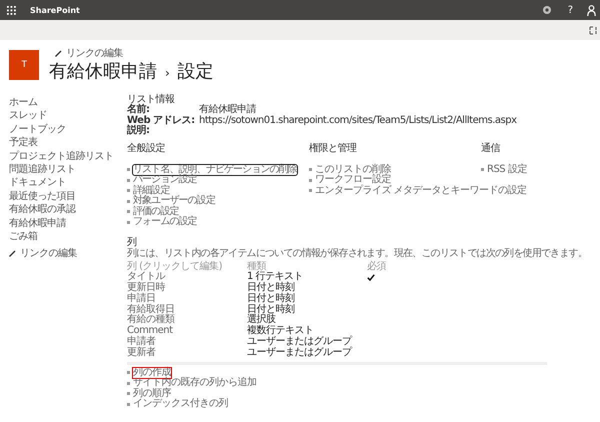 The height and width of the screenshot is (422, 600). What do you see at coordinates (138, 131) in the screenshot?
I see `field-label: 説明:` at bounding box center [138, 131].